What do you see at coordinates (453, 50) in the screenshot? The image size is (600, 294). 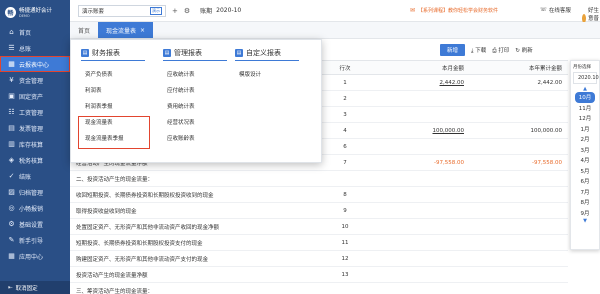 I see `new-button: 新增` at bounding box center [453, 50].